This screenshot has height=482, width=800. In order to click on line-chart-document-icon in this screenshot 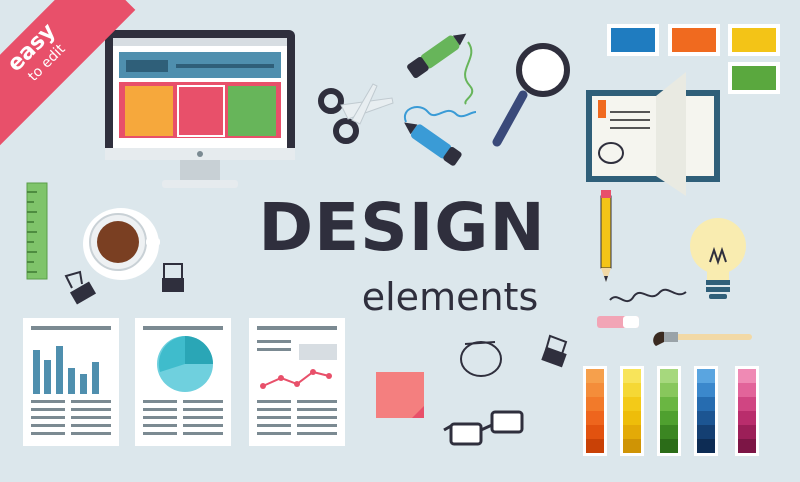, I will do `click(297, 382)`.